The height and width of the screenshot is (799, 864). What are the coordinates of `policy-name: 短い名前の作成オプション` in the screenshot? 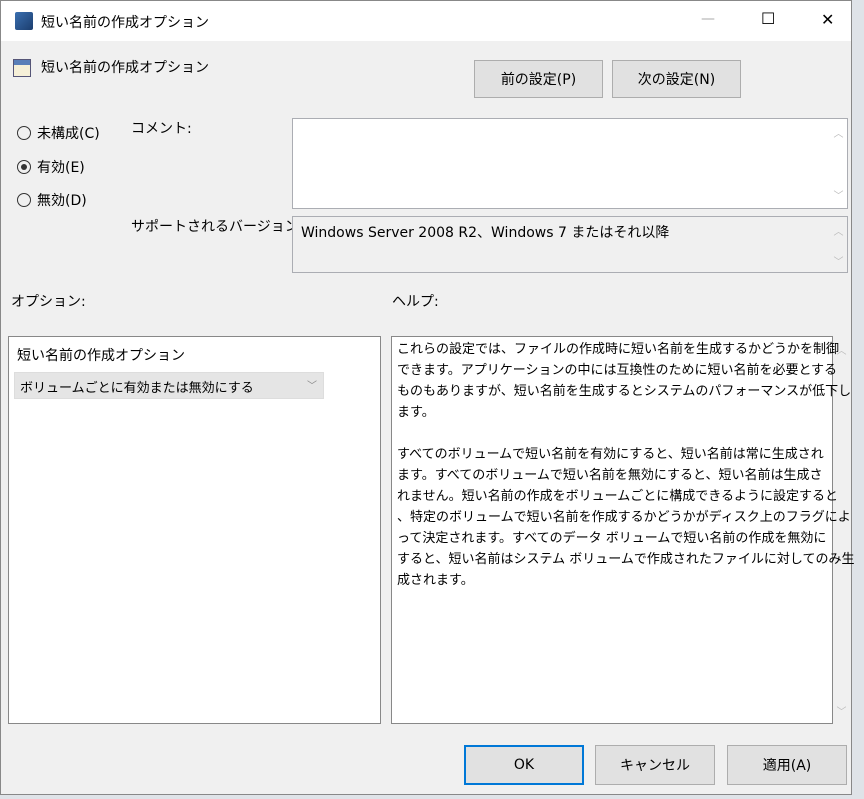 It's located at (125, 68).